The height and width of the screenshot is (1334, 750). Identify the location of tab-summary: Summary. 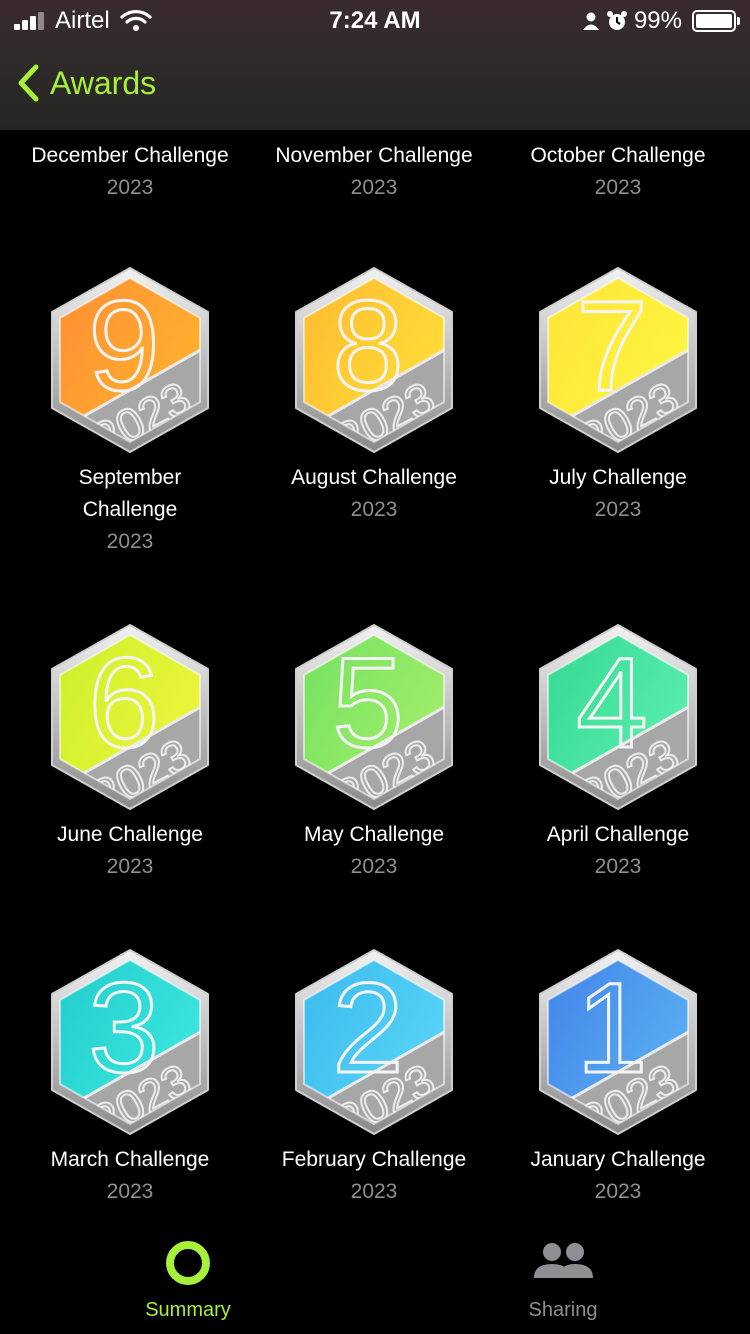
(188, 1280).